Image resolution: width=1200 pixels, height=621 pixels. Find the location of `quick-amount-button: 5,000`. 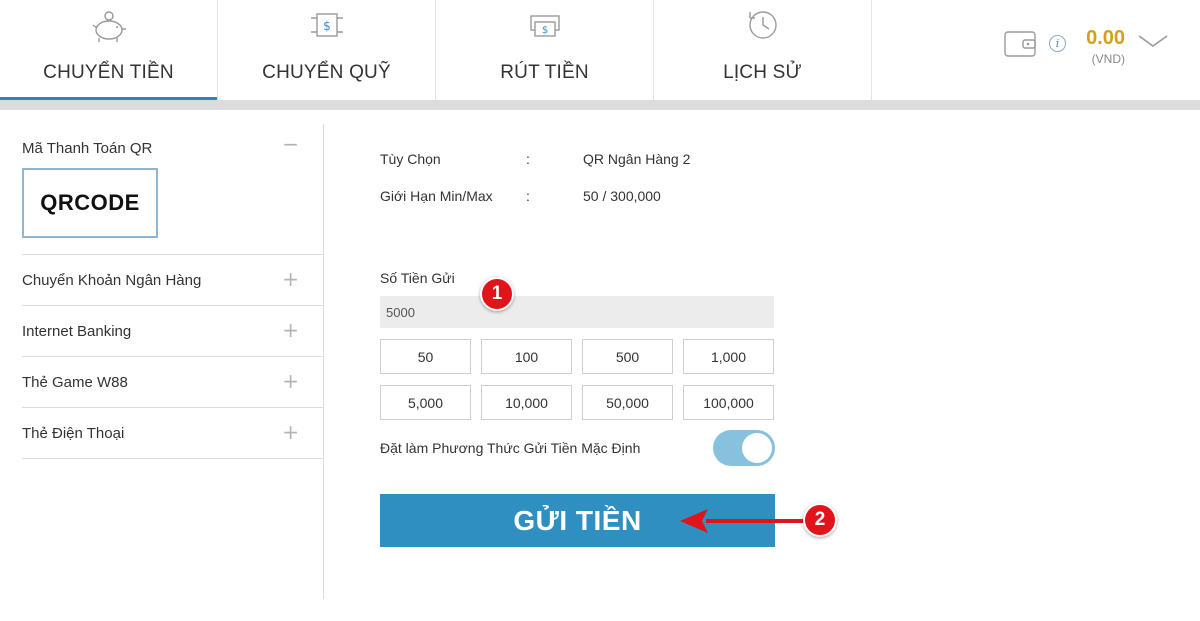

quick-amount-button: 5,000 is located at coordinates (425, 402).